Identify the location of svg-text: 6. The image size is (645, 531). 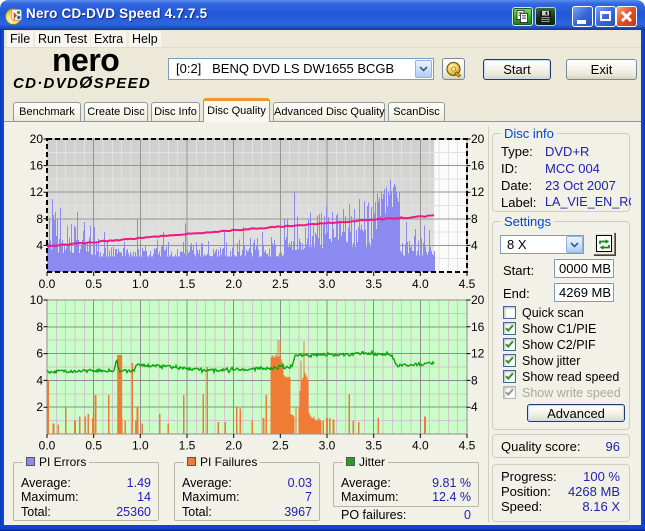
(39, 354).